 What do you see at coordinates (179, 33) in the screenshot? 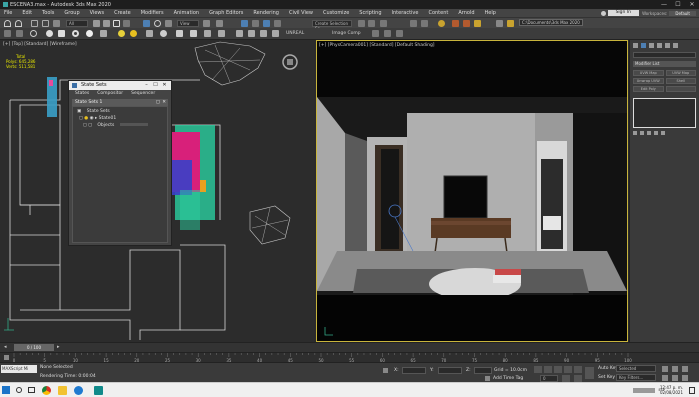
I see `spacewarp-icon` at bounding box center [179, 33].